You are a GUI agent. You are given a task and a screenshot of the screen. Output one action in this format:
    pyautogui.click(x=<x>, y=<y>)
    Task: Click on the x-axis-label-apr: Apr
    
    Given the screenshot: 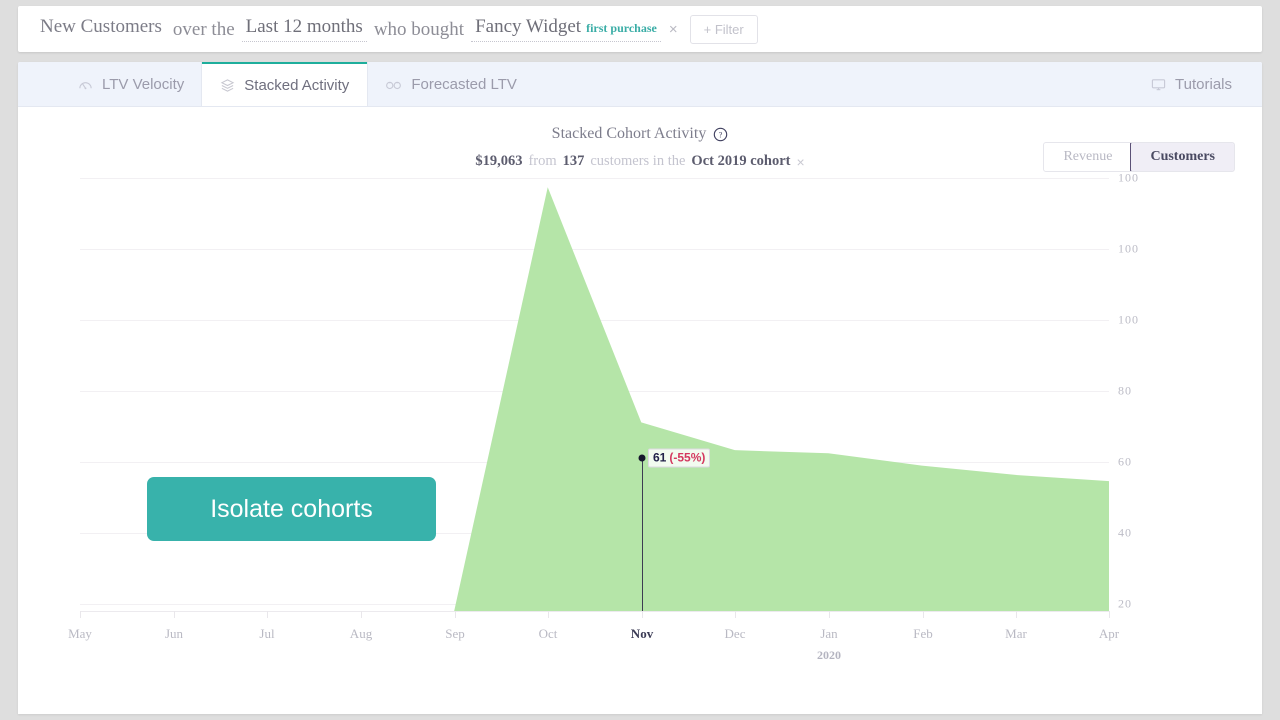 What is the action you would take?
    pyautogui.click(x=1109, y=633)
    